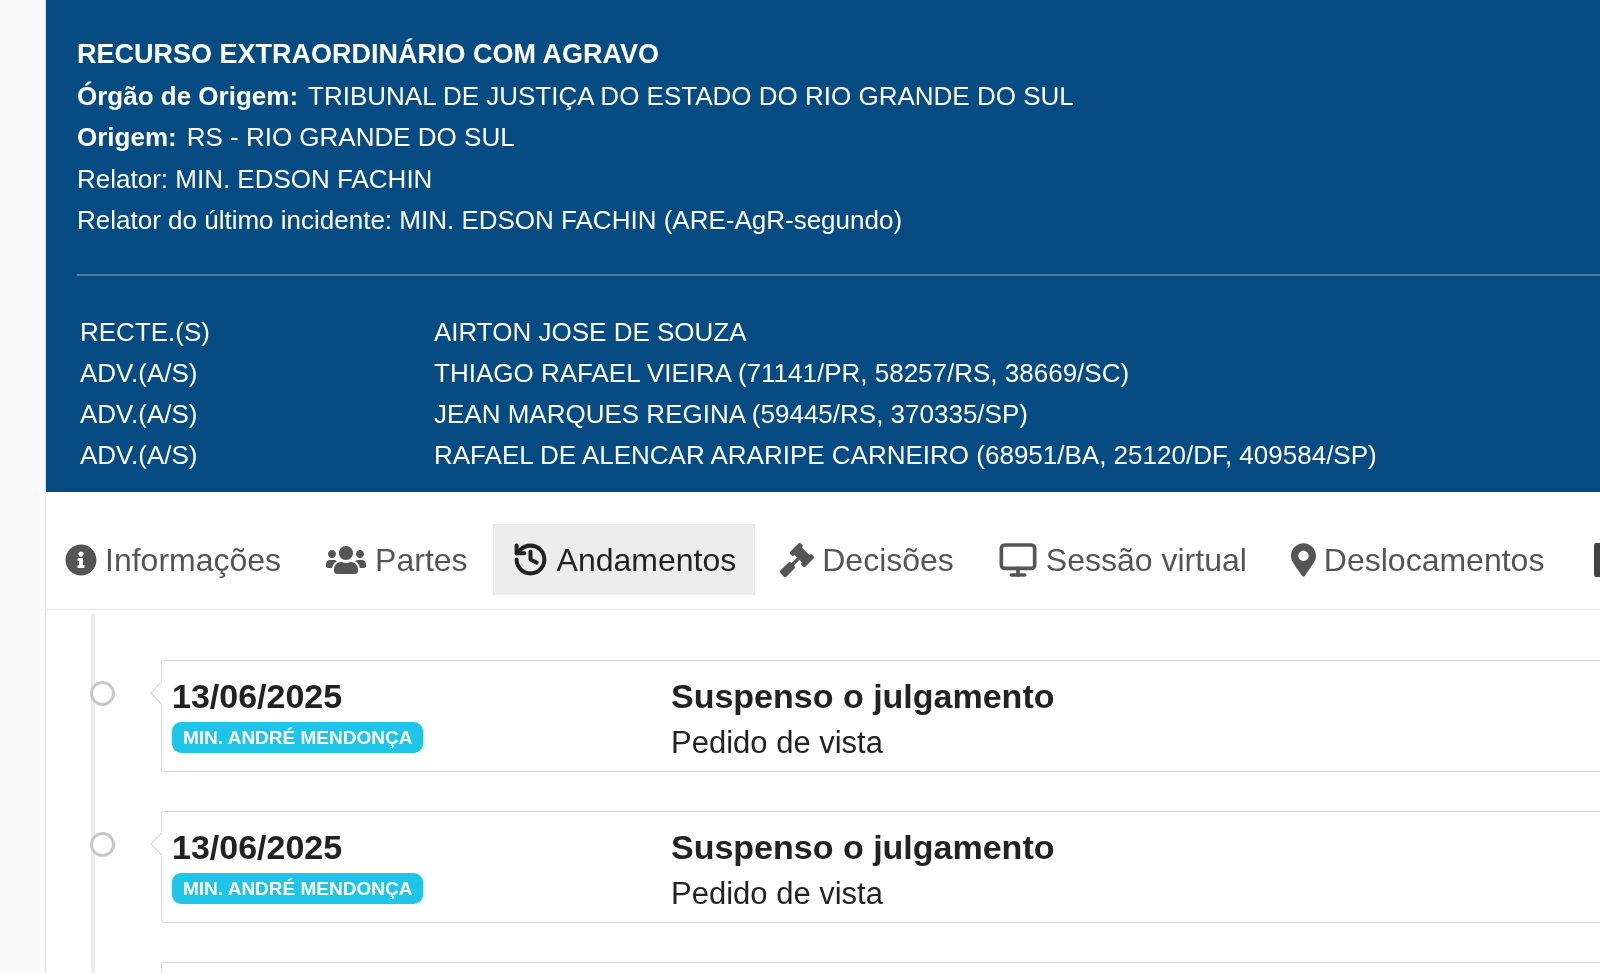 The width and height of the screenshot is (1600, 973). What do you see at coordinates (906, 456) in the screenshot?
I see `party-name: RAFAEL DE ALENCAR ARARIPE CARNEIRO (68951/BA, 25120/DF, 409584/SP)` at bounding box center [906, 456].